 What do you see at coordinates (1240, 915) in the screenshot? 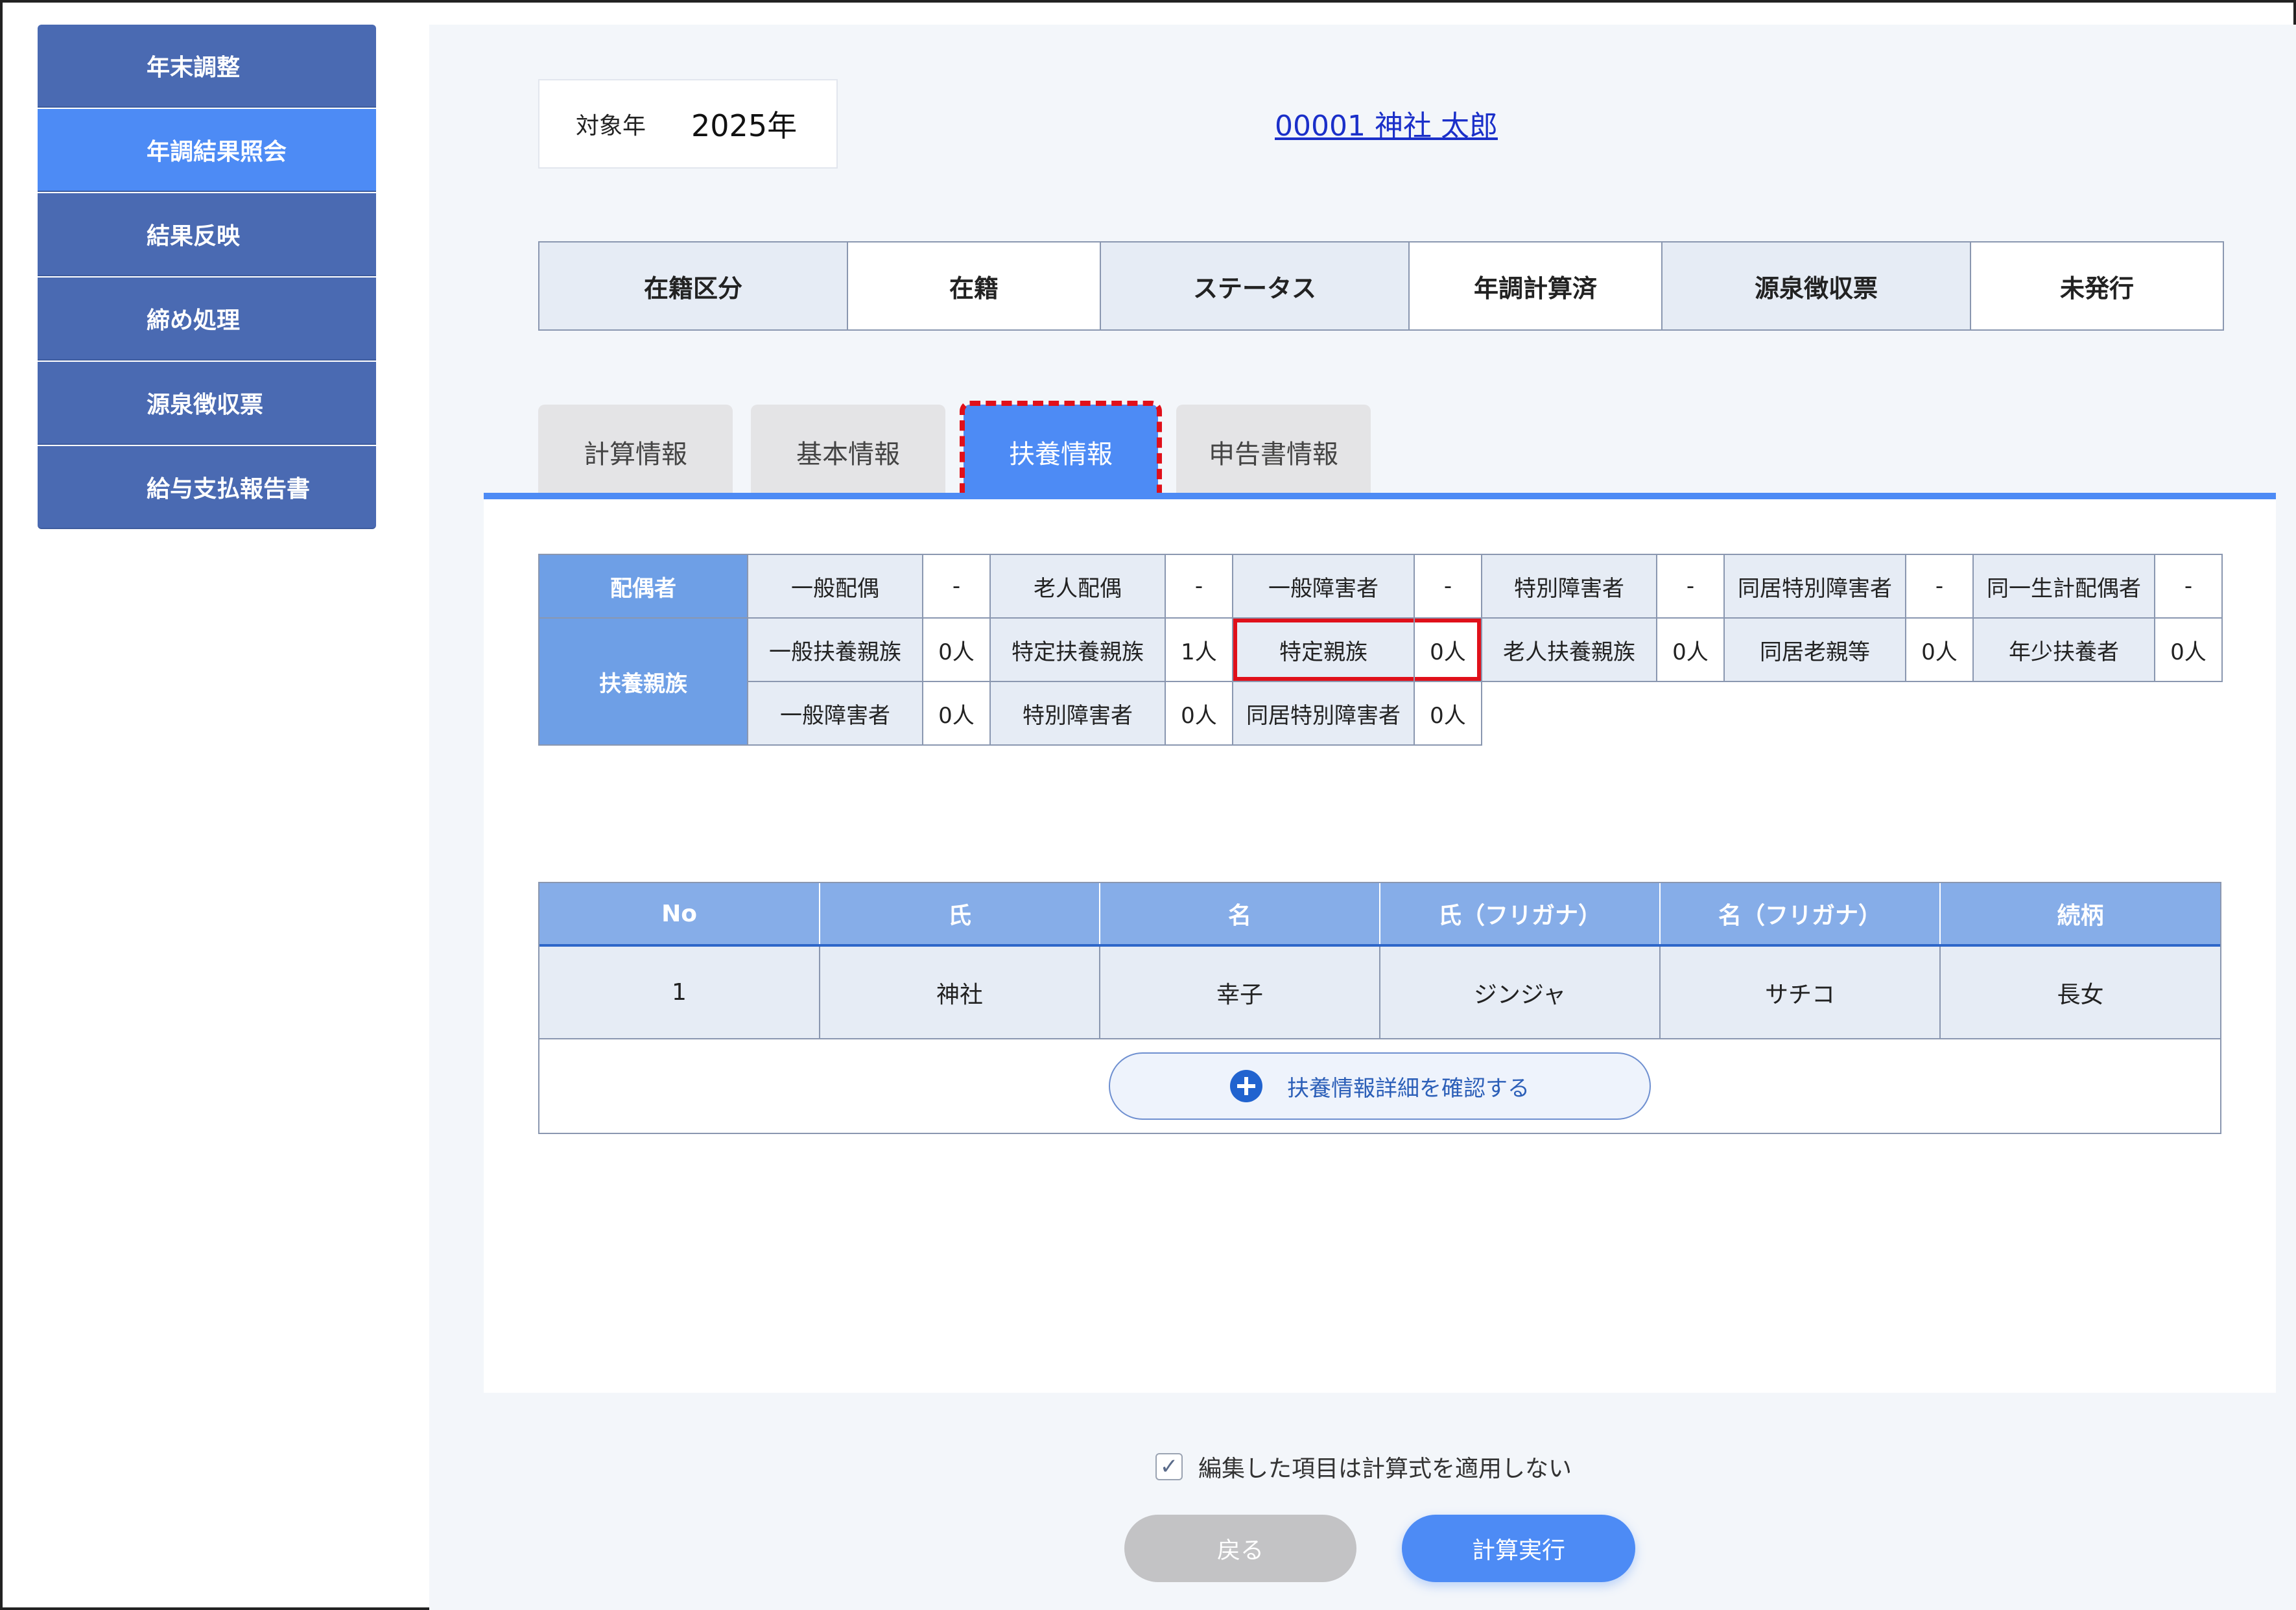
I see `col-first-name: 名` at bounding box center [1240, 915].